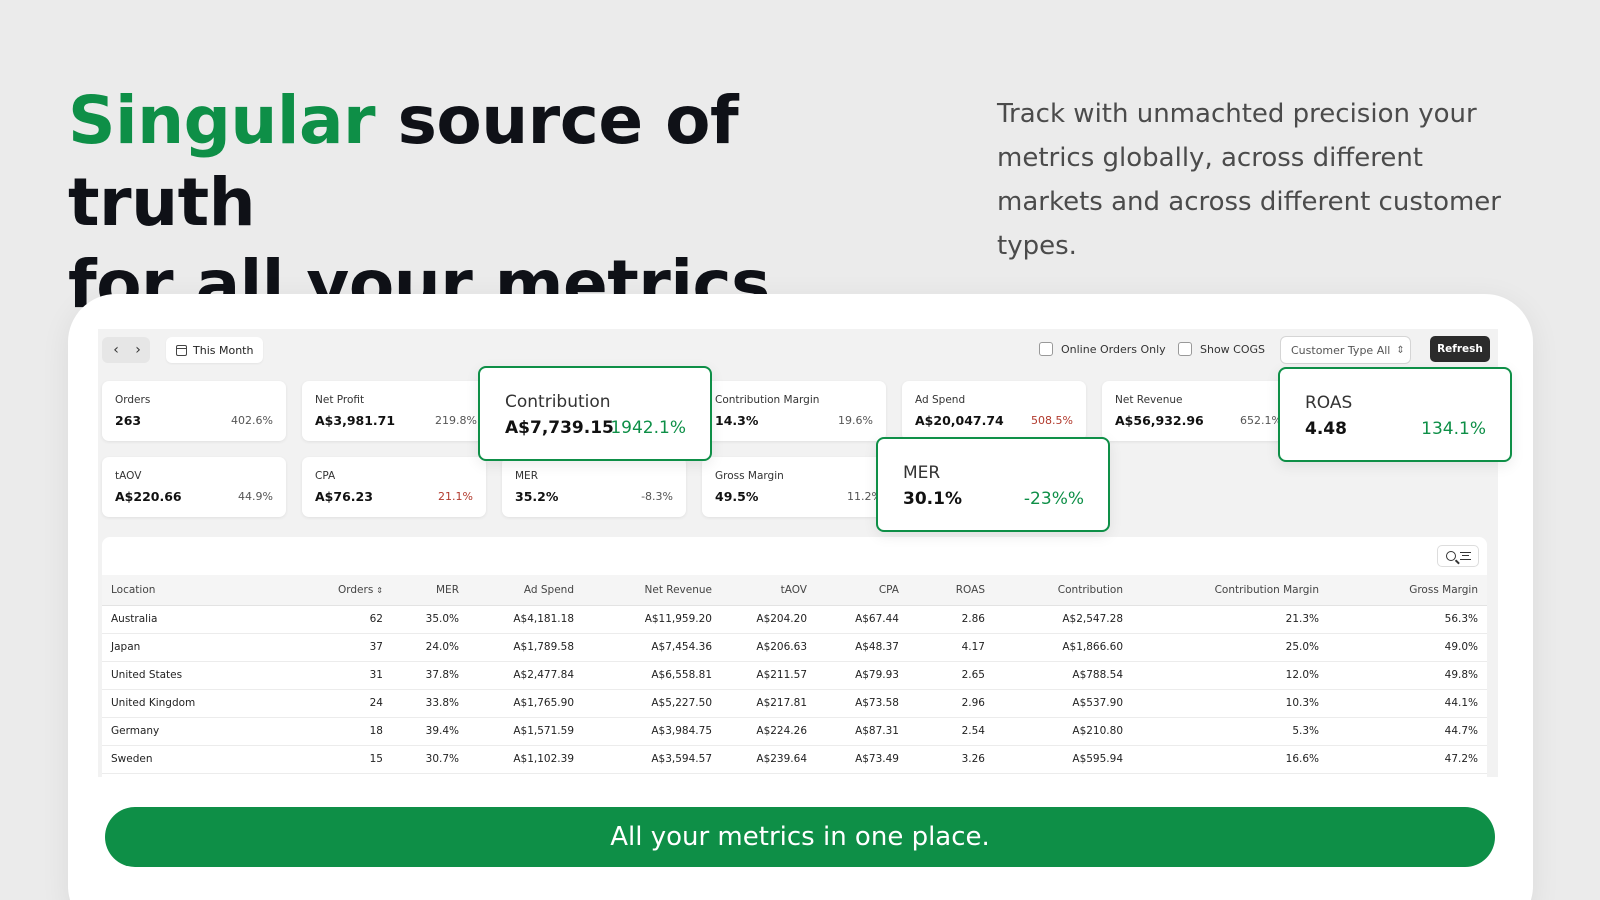 Image resolution: width=1600 pixels, height=900 pixels. What do you see at coordinates (1113, 349) in the screenshot?
I see `online-orders-label: Online Orders Only` at bounding box center [1113, 349].